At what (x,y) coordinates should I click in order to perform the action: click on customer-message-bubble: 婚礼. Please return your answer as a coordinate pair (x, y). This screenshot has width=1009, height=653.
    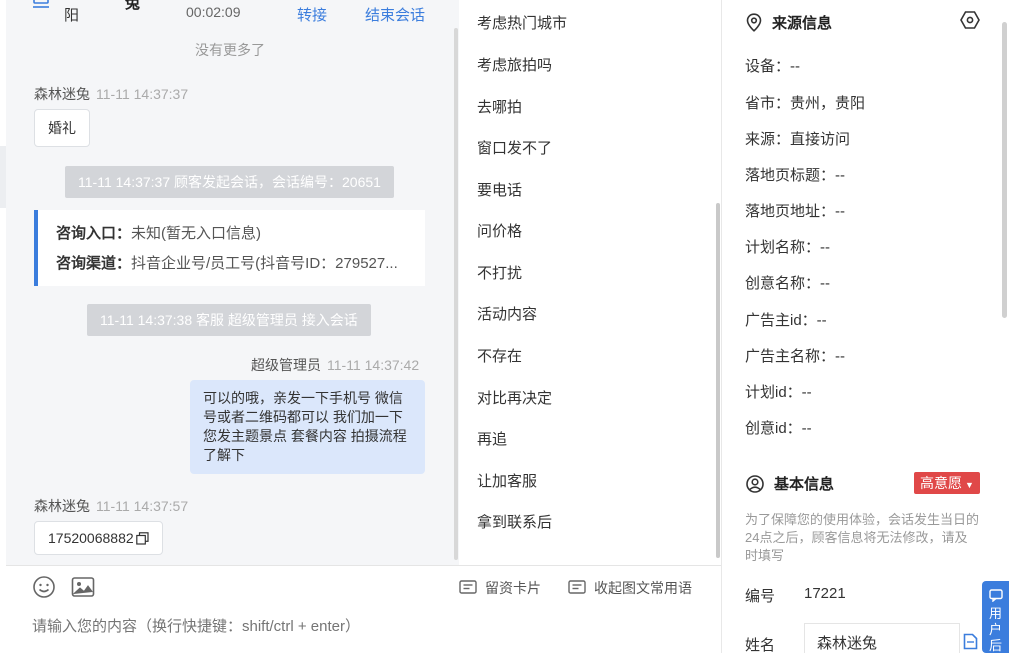
    Looking at the image, I should click on (62, 128).